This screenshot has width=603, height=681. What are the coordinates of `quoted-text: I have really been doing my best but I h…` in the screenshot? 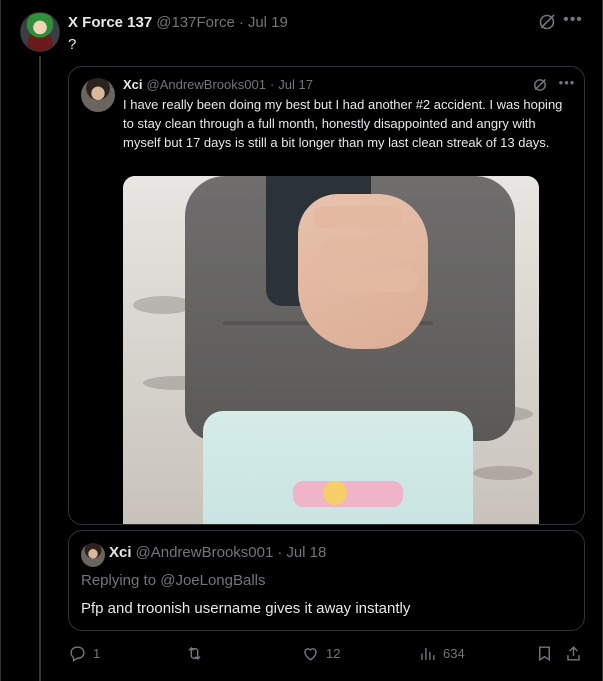 It's located at (343, 123).